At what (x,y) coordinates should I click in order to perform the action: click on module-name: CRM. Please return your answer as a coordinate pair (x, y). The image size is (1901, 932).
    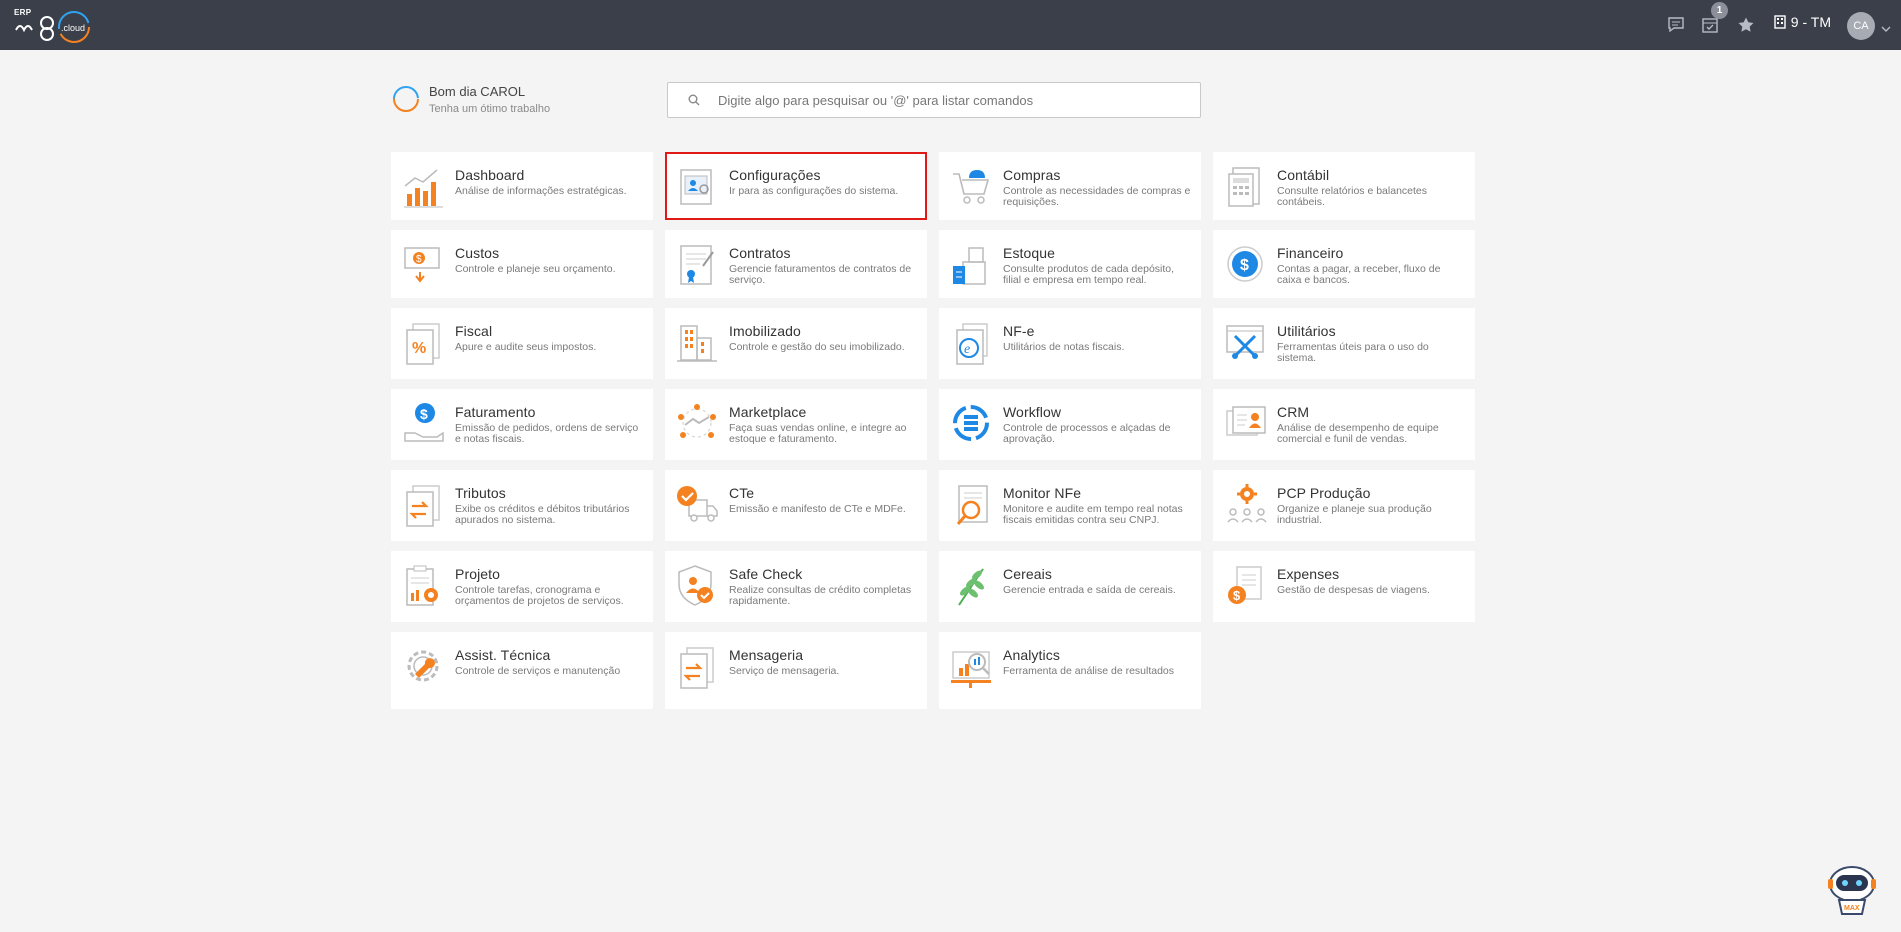
    Looking at the image, I should click on (1293, 412).